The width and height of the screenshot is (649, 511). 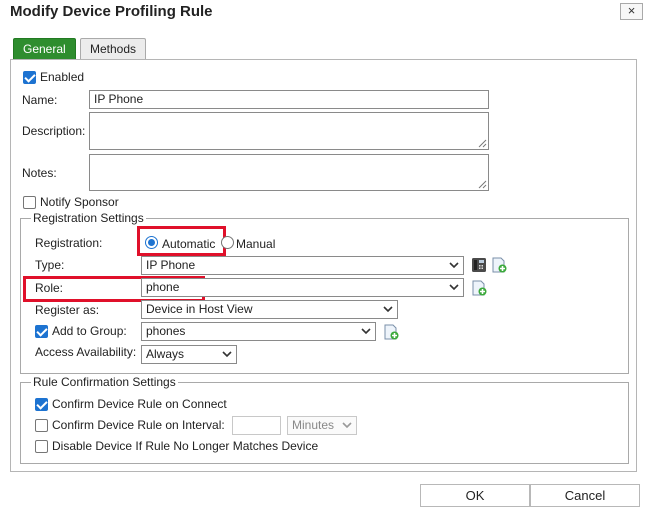 I want to click on register-as-select: Device in Host View, so click(x=269, y=309).